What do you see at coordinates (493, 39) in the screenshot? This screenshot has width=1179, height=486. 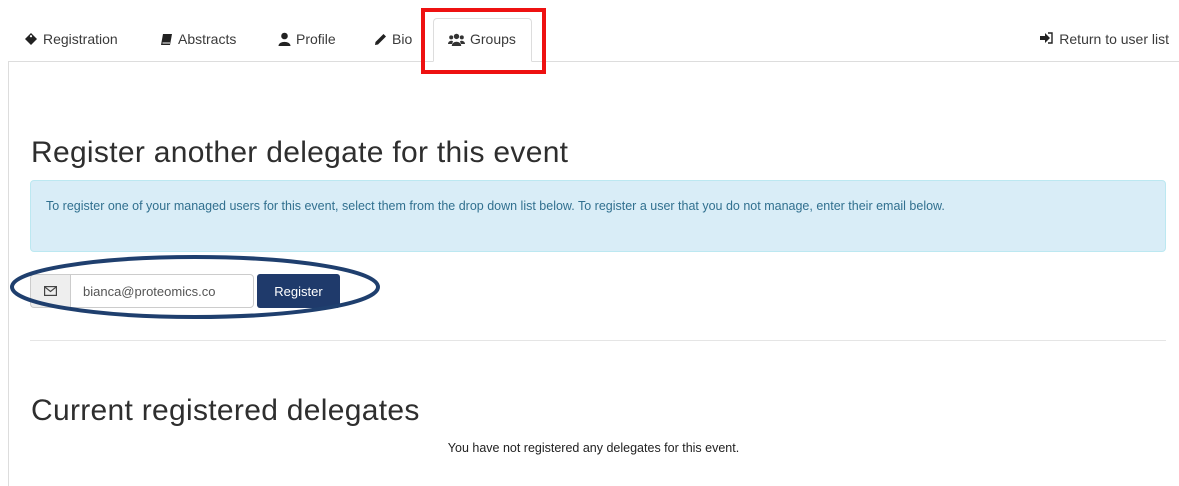 I see `tab-label: Groups` at bounding box center [493, 39].